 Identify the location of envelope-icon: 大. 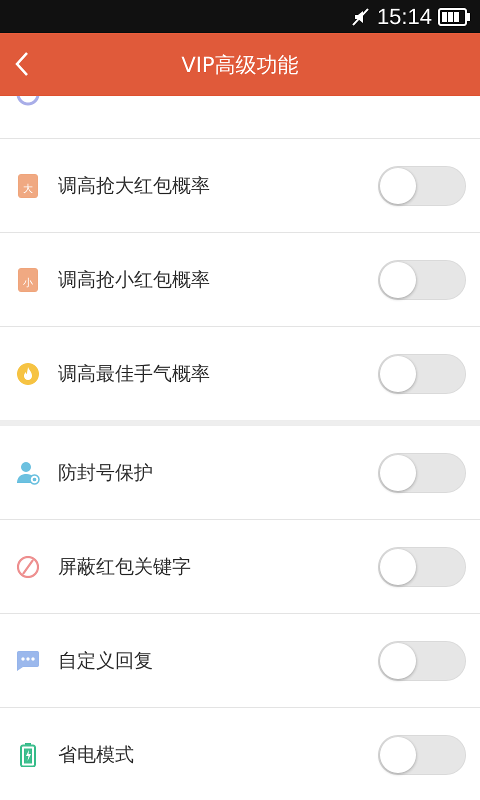
(28, 186).